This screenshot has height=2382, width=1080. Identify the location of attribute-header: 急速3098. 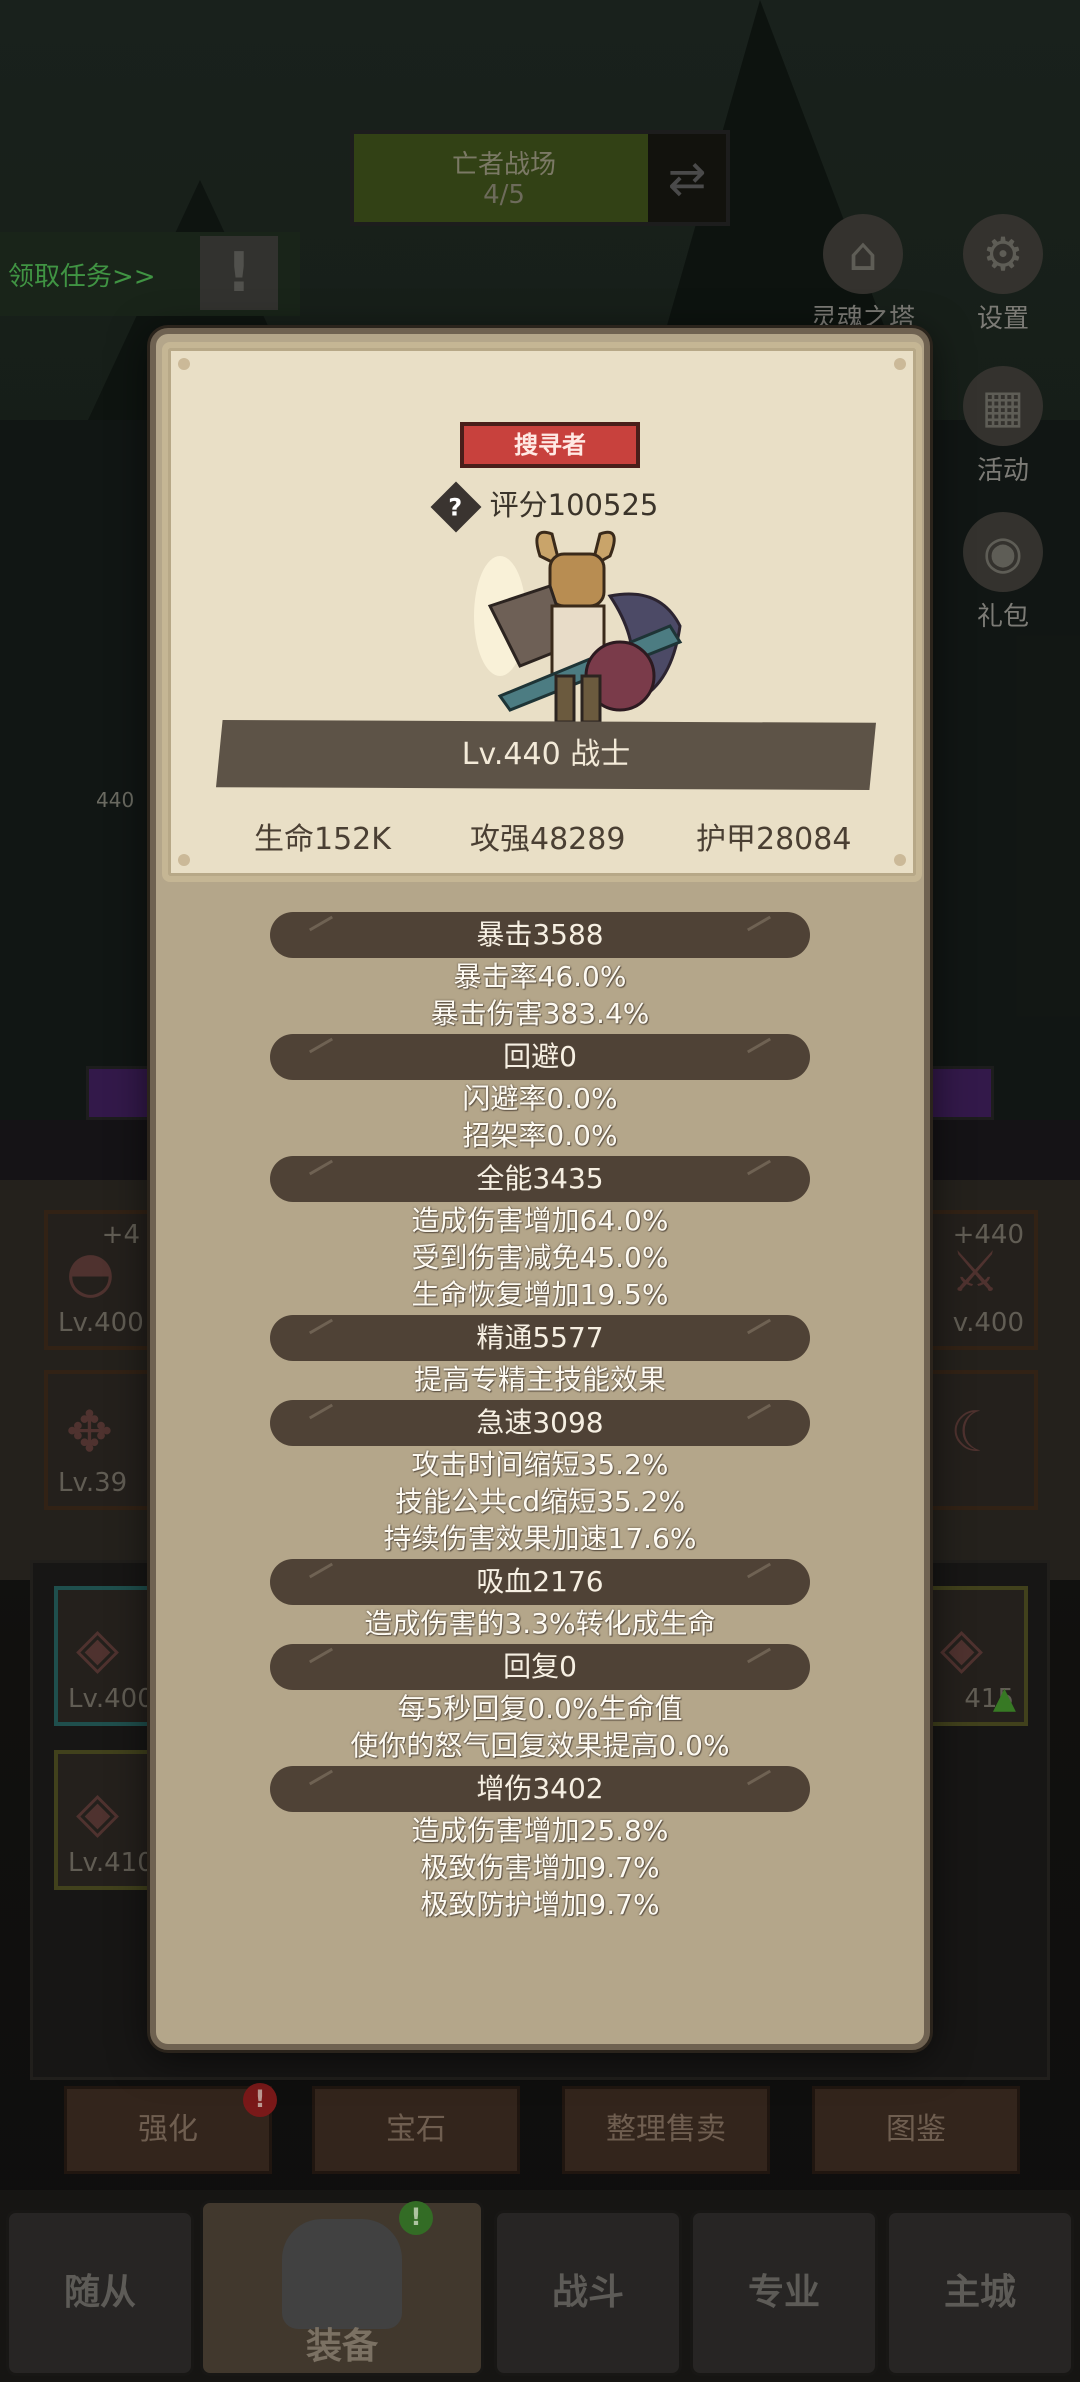
(540, 1423).